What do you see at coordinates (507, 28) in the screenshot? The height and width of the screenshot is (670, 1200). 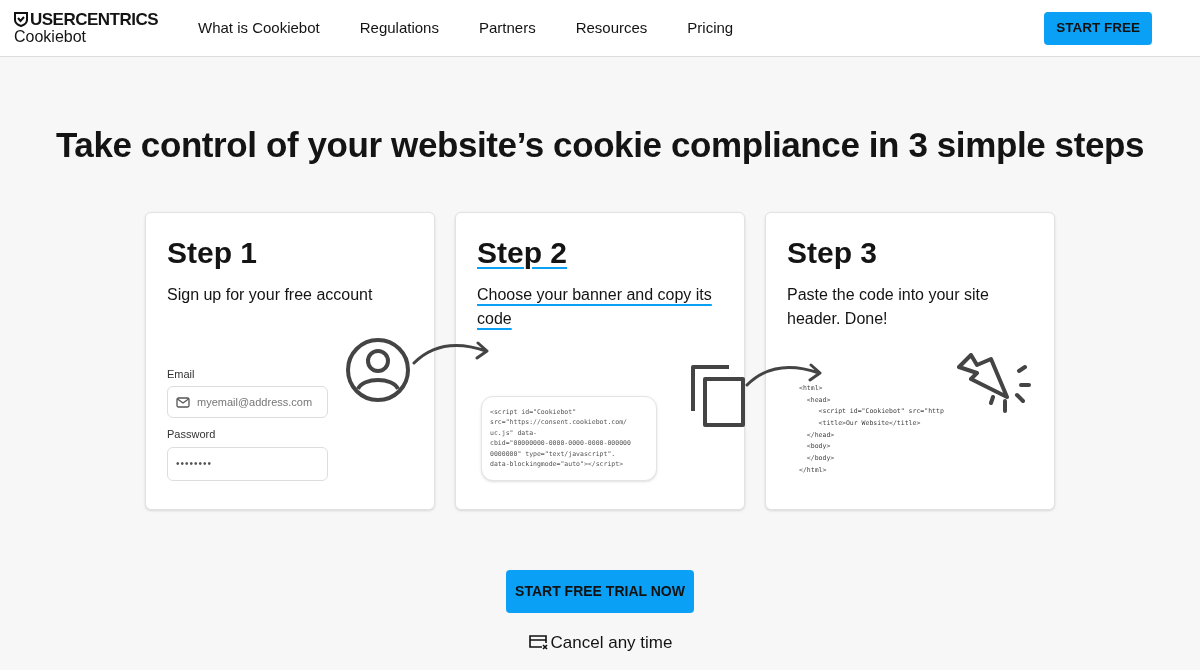 I see `nav-link: Partners` at bounding box center [507, 28].